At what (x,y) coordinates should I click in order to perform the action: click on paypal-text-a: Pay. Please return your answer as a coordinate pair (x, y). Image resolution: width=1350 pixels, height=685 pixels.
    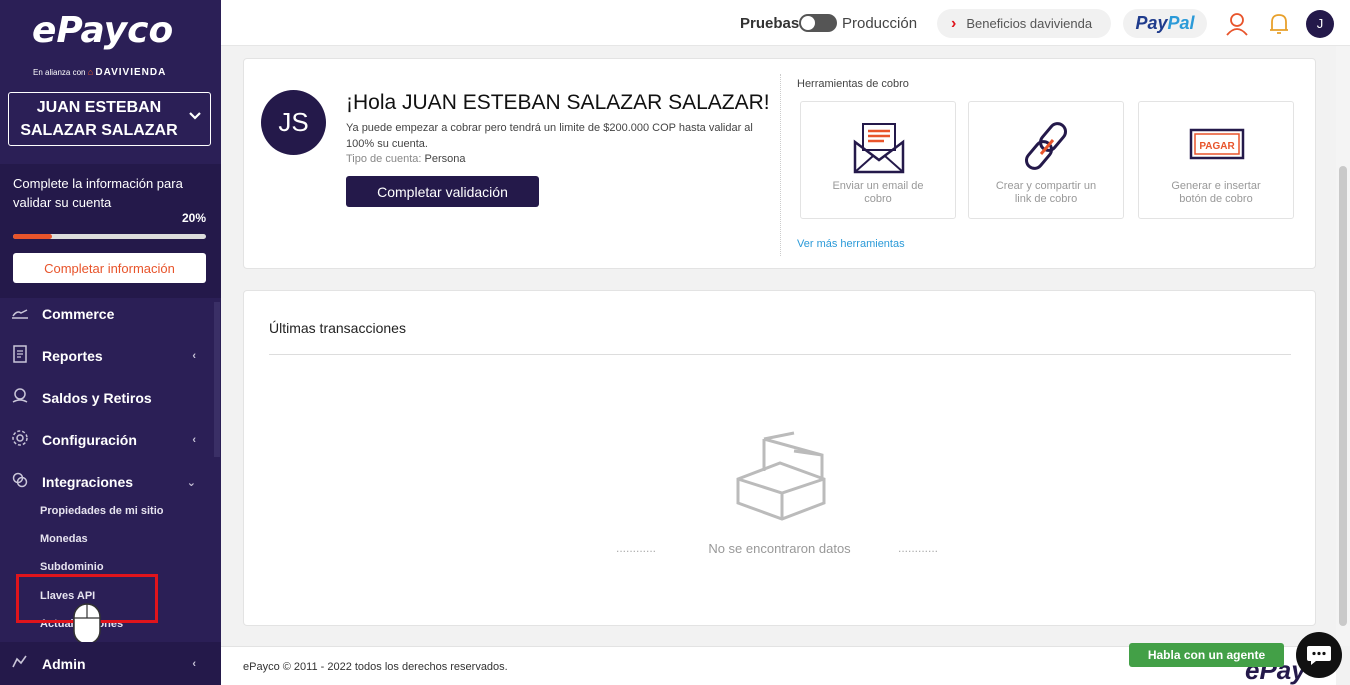
    Looking at the image, I should click on (1151, 23).